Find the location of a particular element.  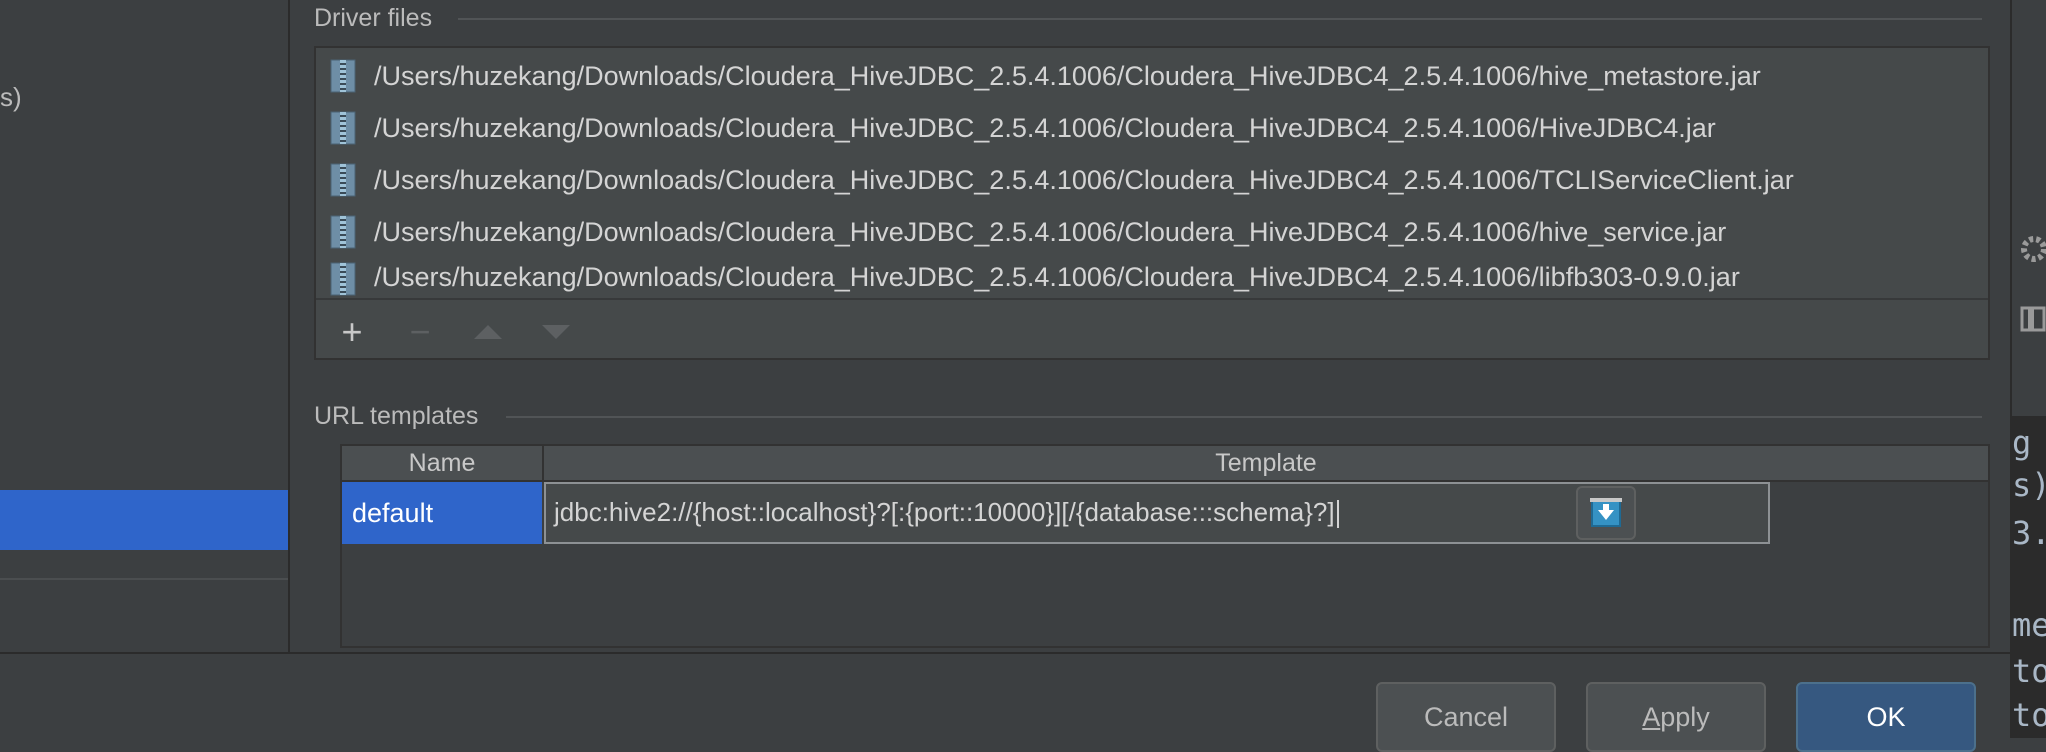

url-templates-separator is located at coordinates (1244, 417).